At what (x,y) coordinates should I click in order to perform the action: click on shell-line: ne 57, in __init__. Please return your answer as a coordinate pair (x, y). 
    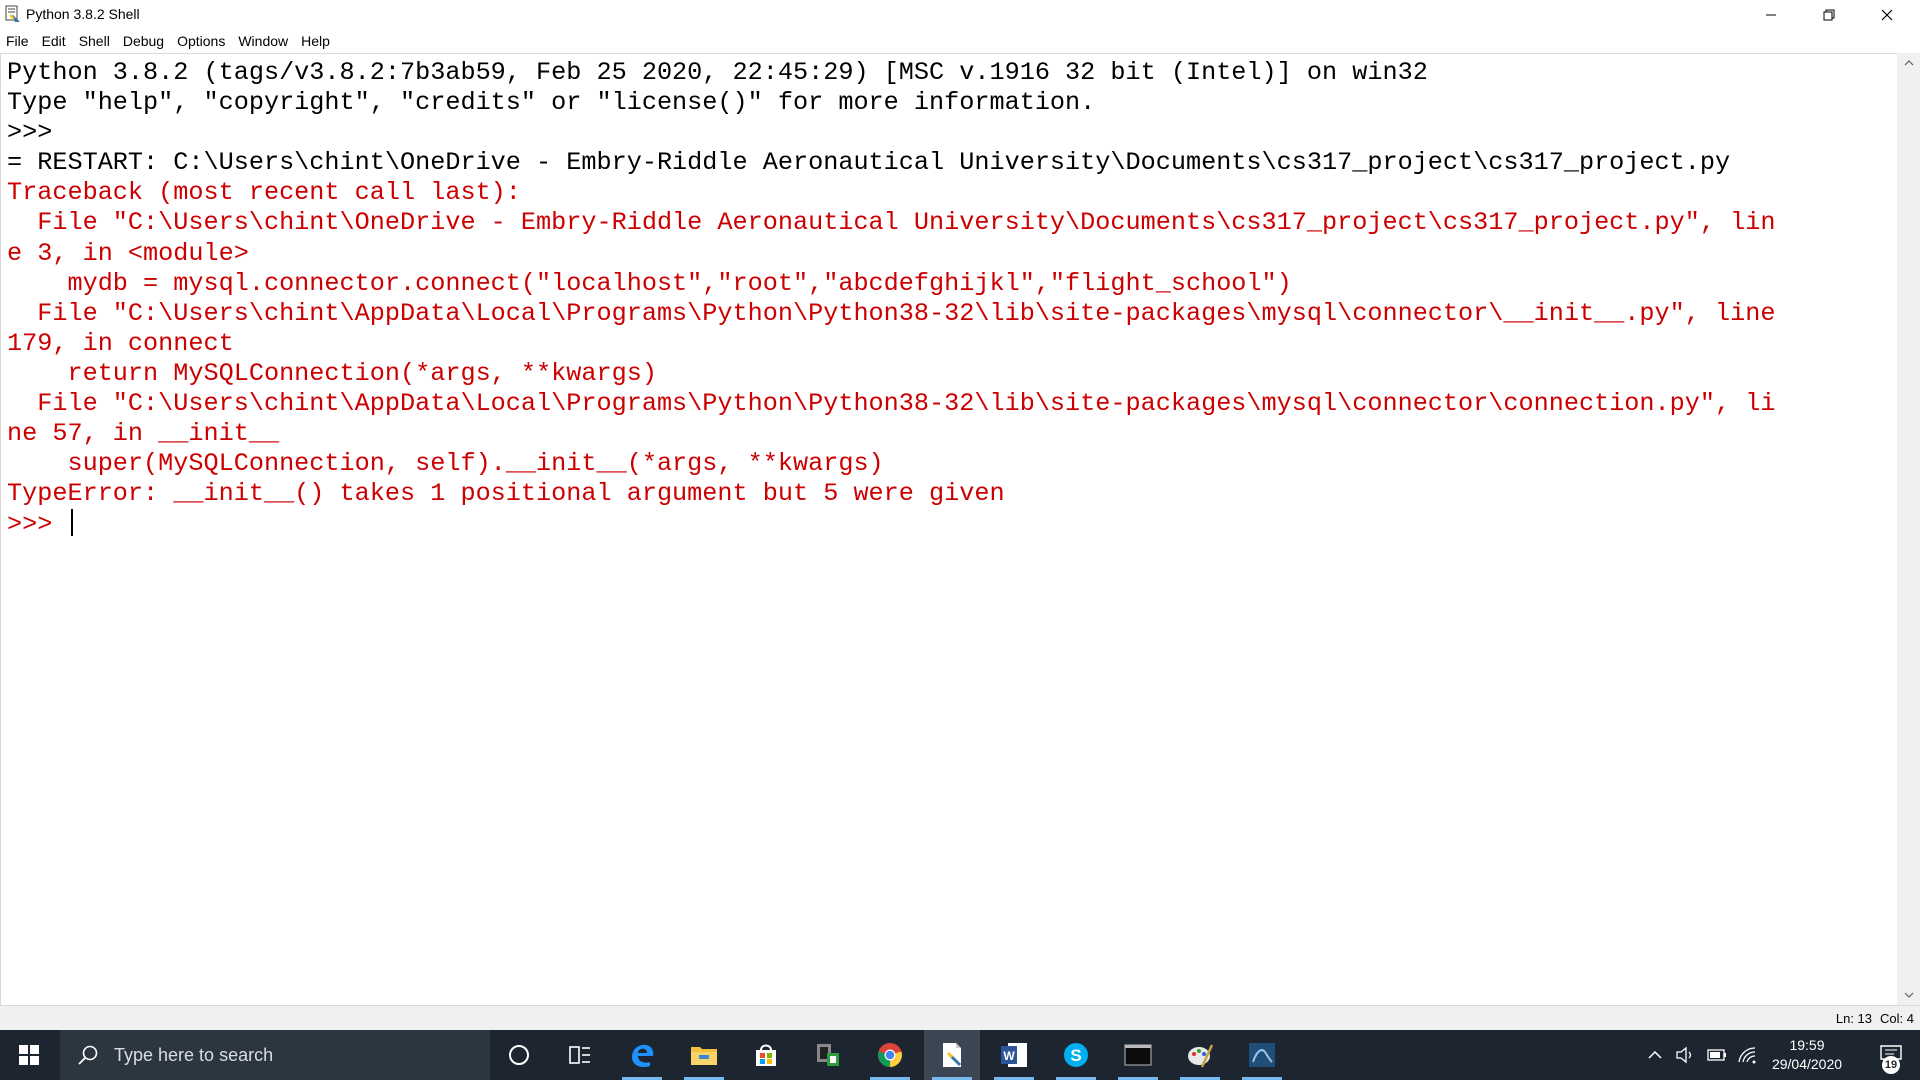
    Looking at the image, I should click on (143, 434).